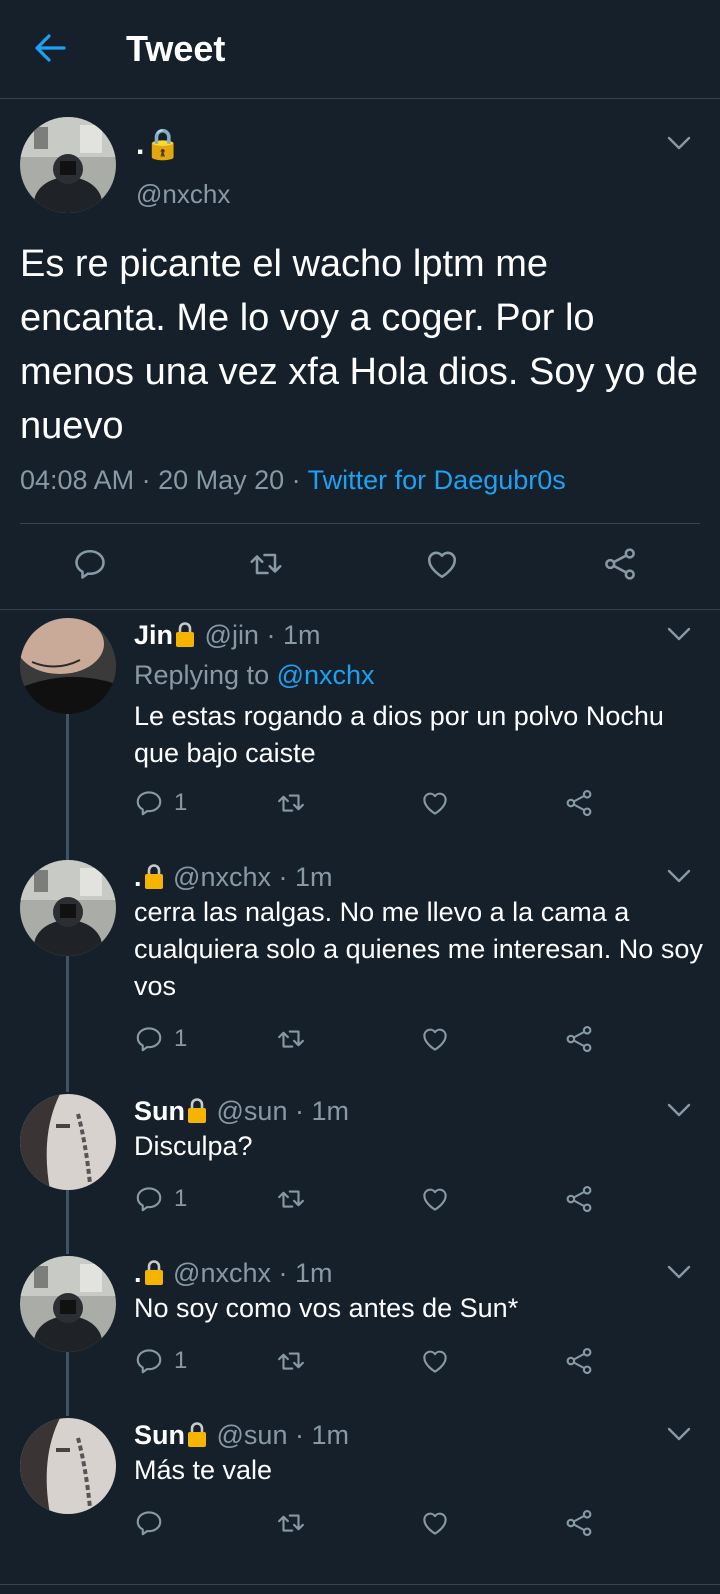  I want to click on replying-to: Replying to @nxchx, so click(254, 675).